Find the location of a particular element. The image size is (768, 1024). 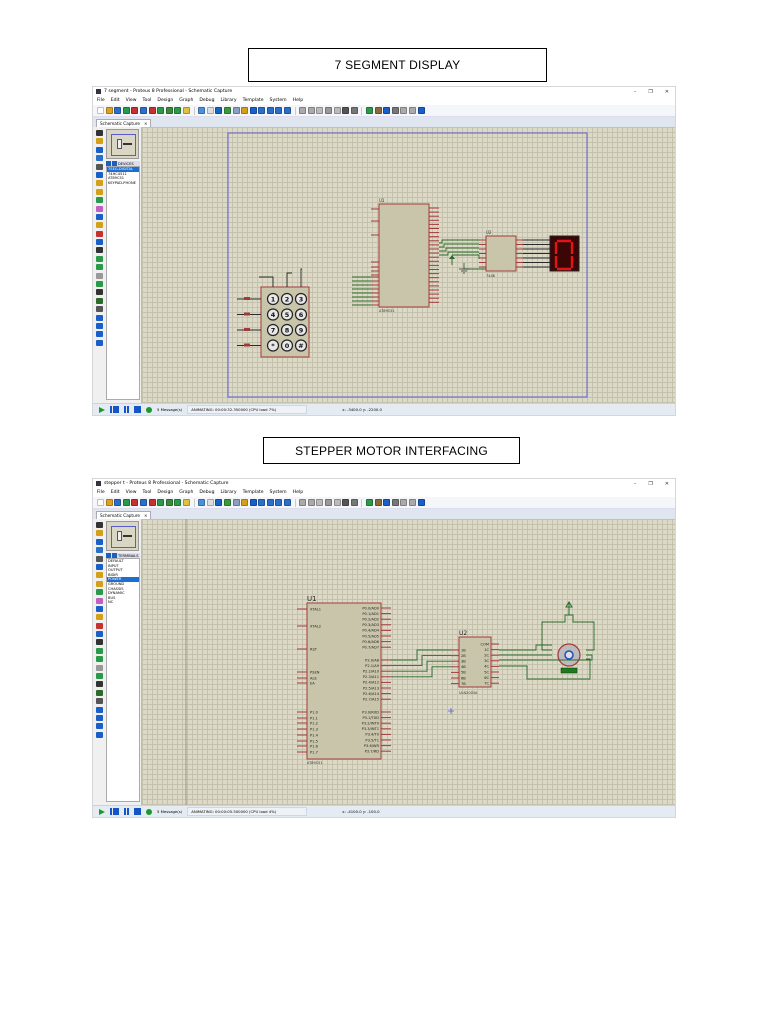

panel-list-item: KEYPAD-PHONE is located at coordinates (123, 183).